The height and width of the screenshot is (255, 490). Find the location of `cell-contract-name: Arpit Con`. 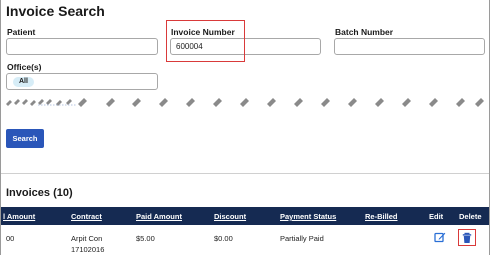

cell-contract-name: Arpit Con is located at coordinates (87, 238).